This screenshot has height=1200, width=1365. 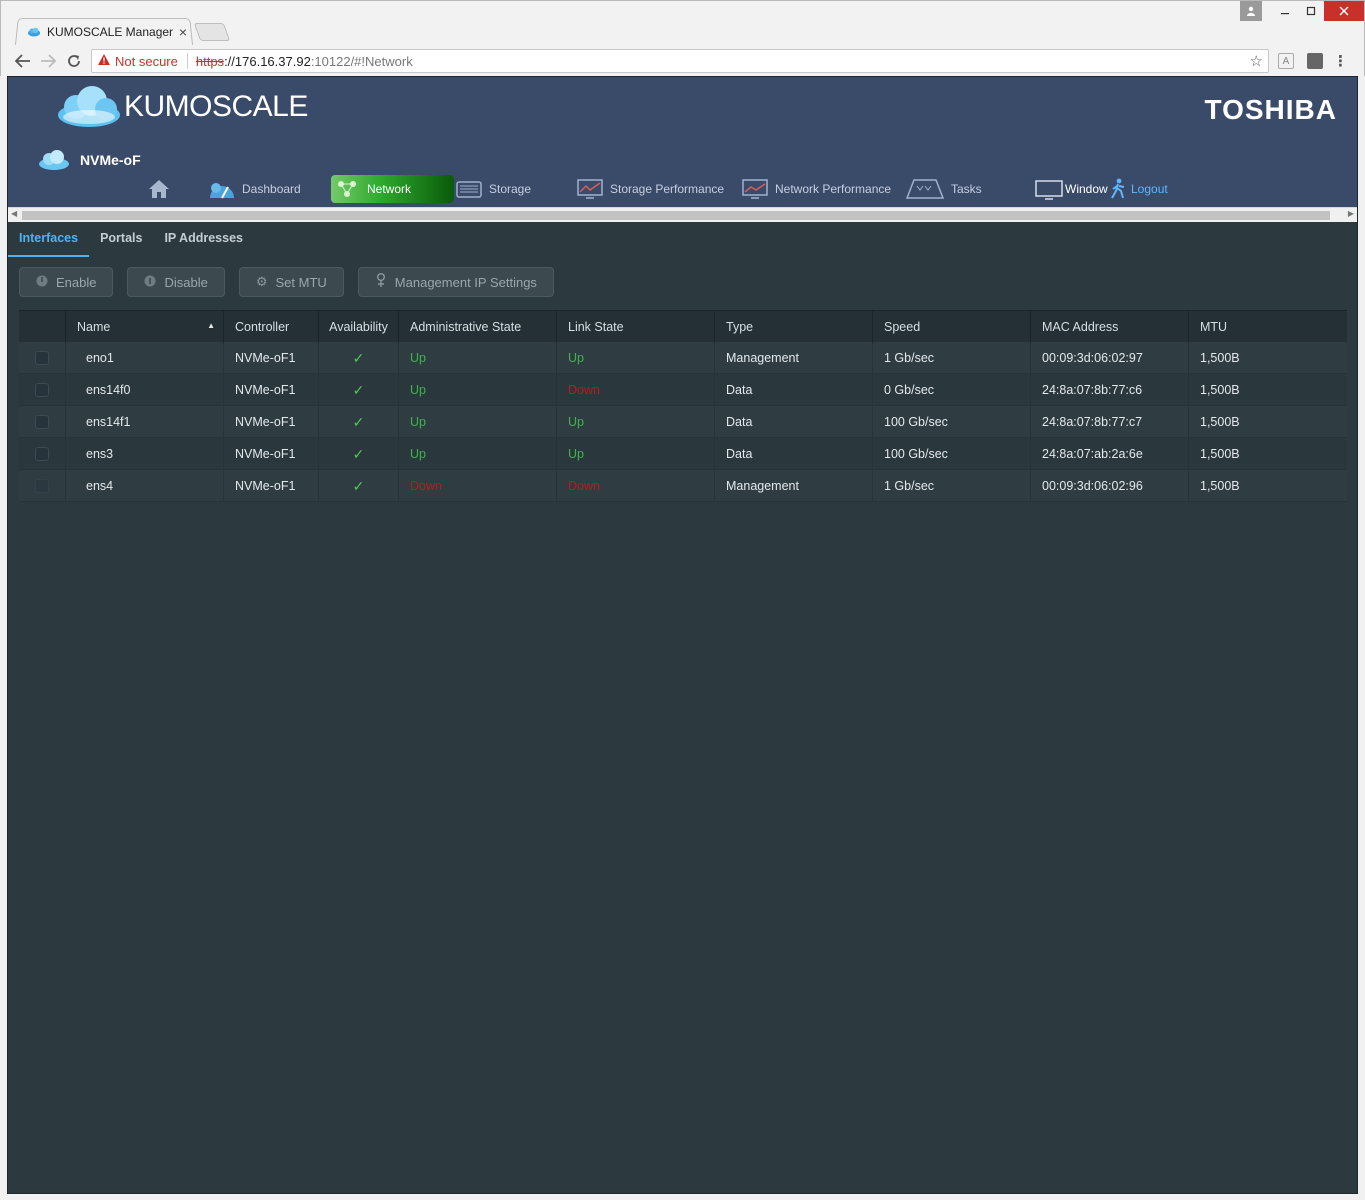 What do you see at coordinates (34, 32) in the screenshot?
I see `kumoscale-favicon-icon` at bounding box center [34, 32].